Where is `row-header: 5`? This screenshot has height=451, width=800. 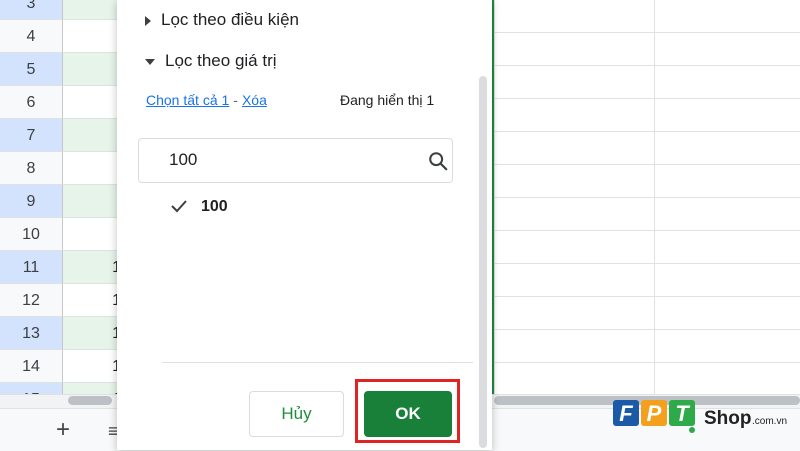
row-header: 5 is located at coordinates (31, 69).